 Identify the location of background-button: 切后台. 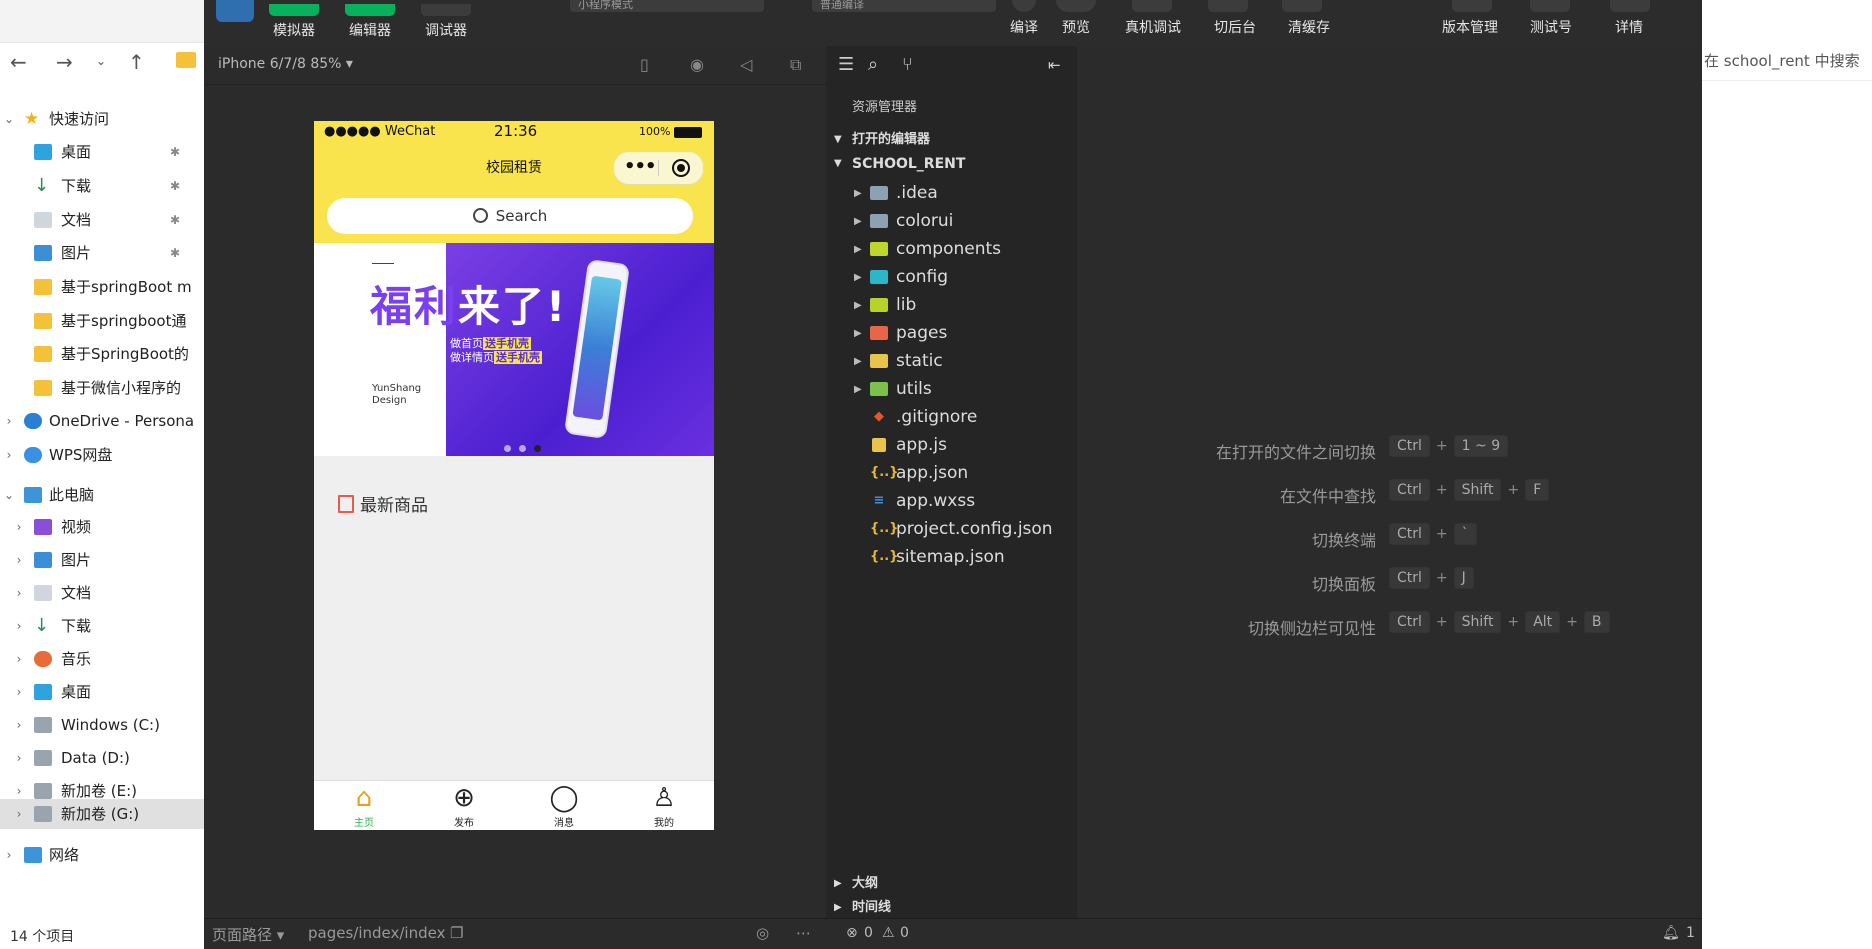
(1235, 27).